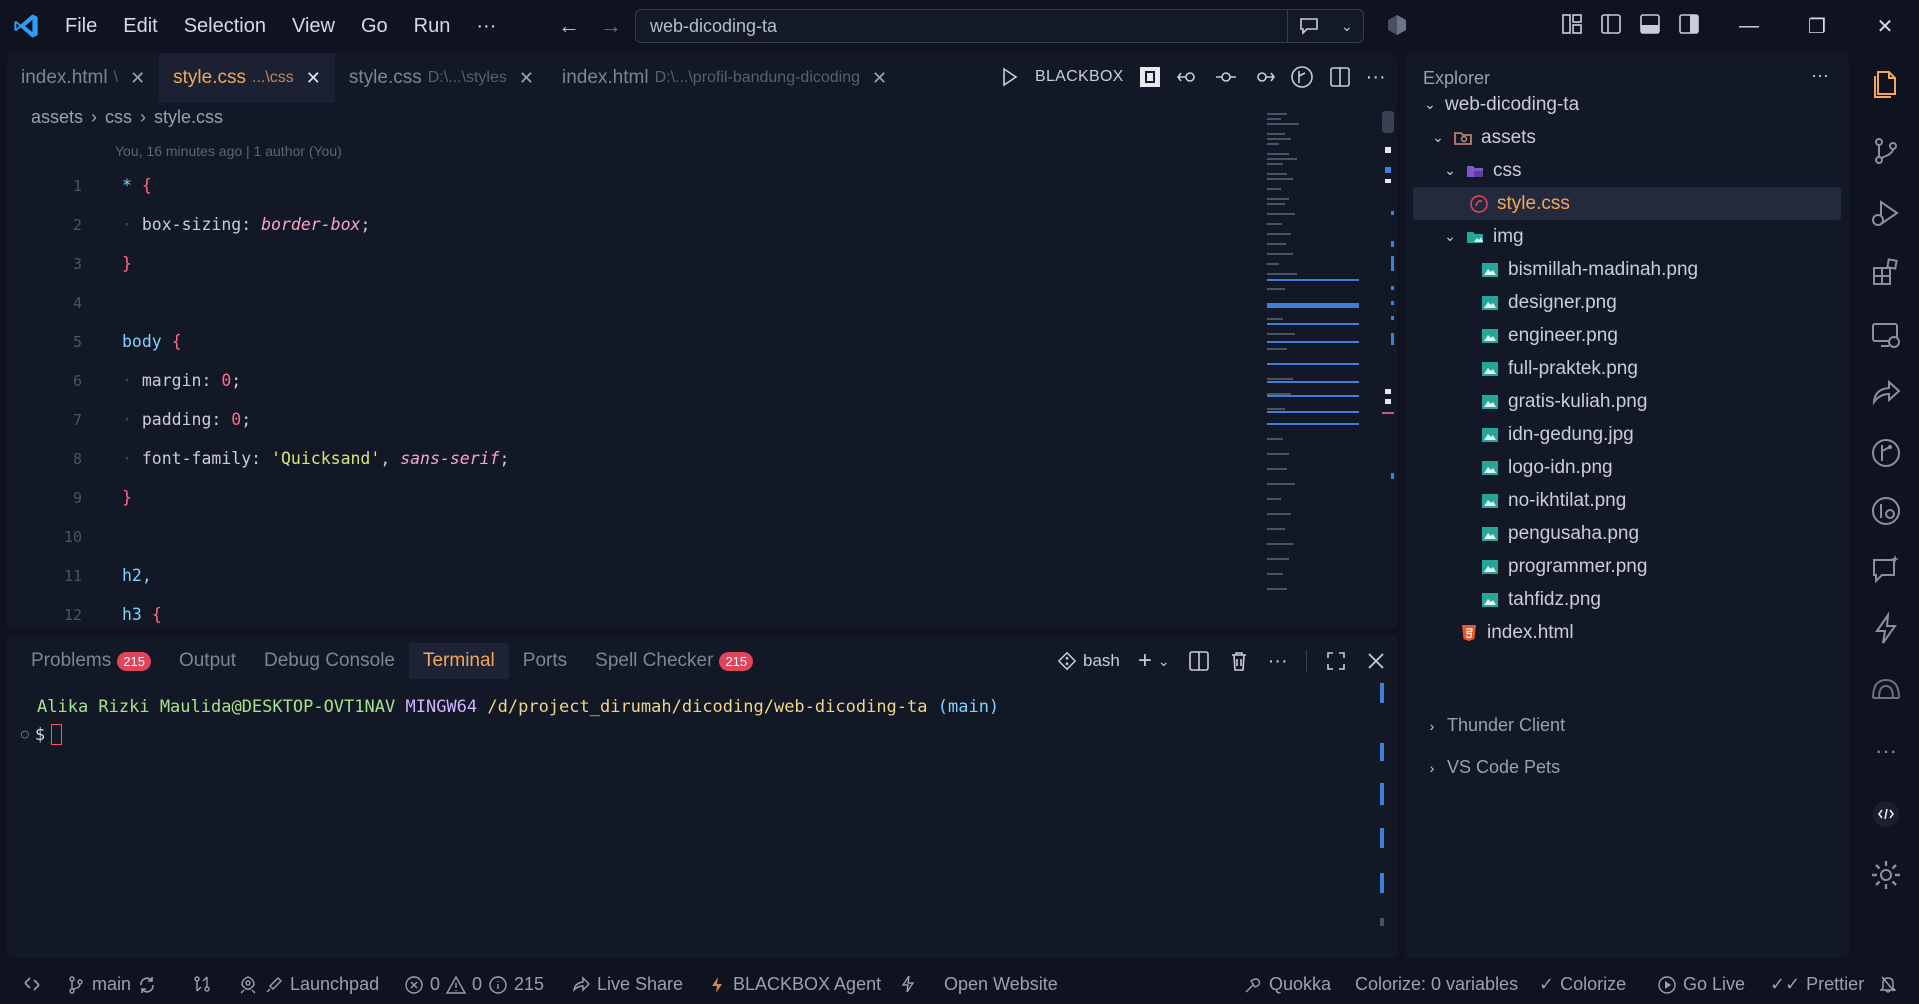 The width and height of the screenshot is (1919, 1004). I want to click on pets-activity, so click(1886, 689).